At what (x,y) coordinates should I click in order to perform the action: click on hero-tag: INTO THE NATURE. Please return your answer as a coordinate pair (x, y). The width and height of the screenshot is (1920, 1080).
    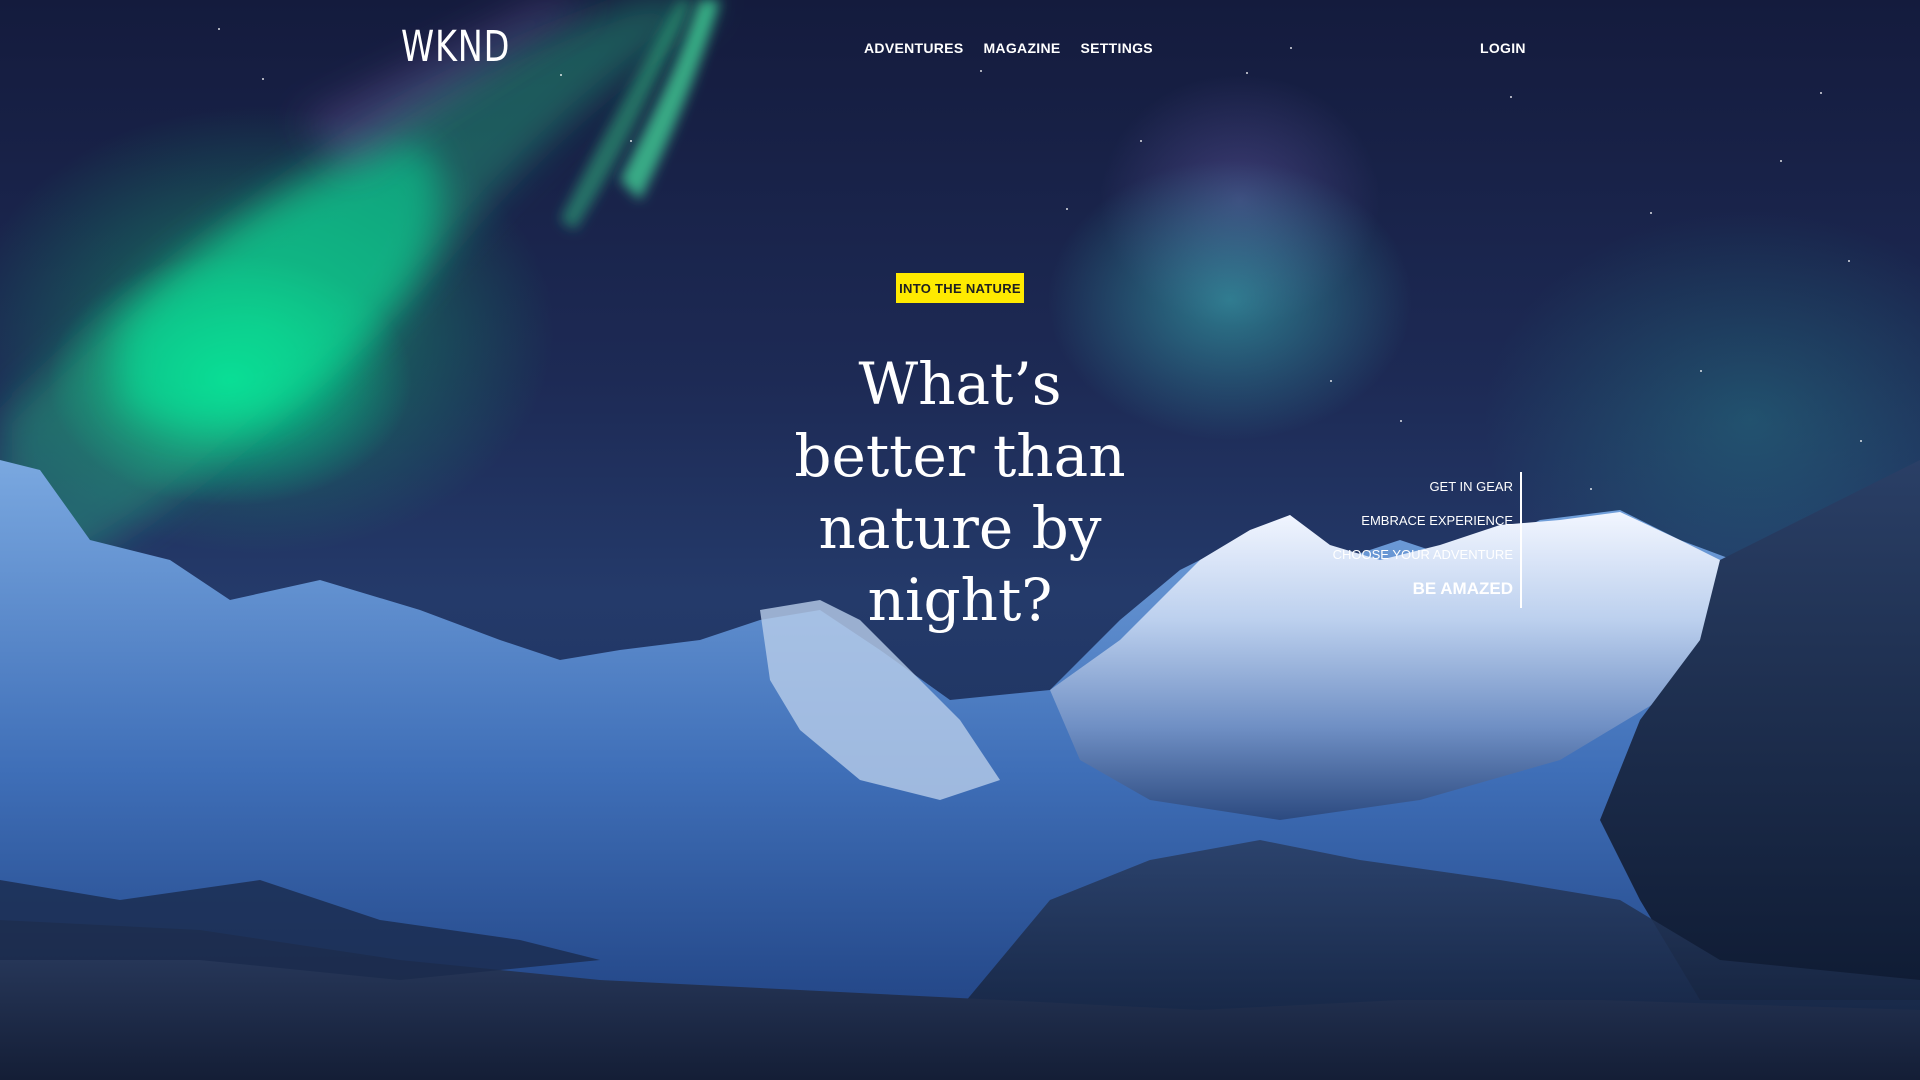
    Looking at the image, I should click on (960, 288).